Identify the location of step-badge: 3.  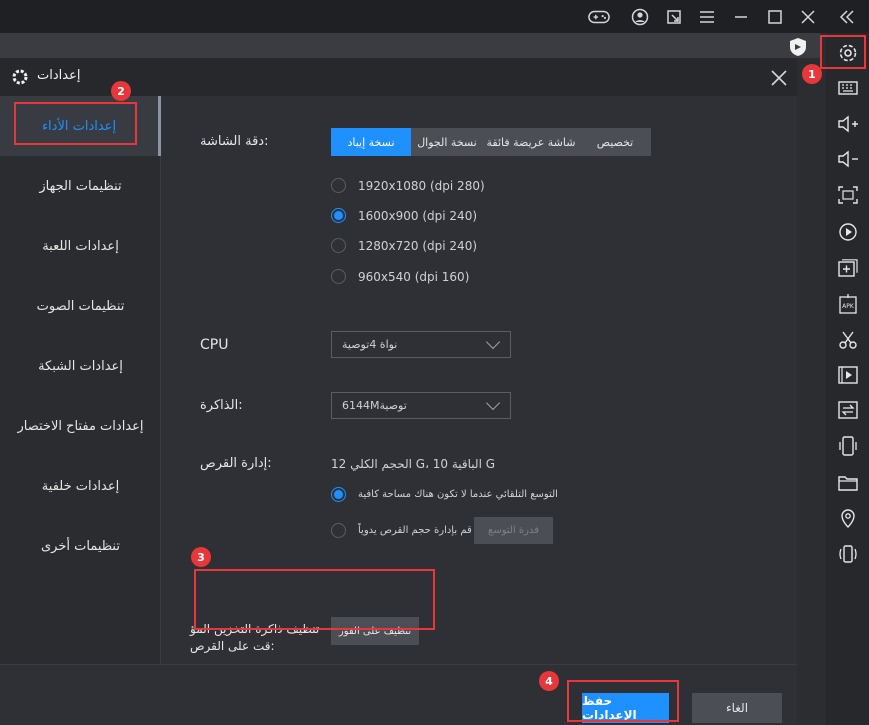
(201, 557).